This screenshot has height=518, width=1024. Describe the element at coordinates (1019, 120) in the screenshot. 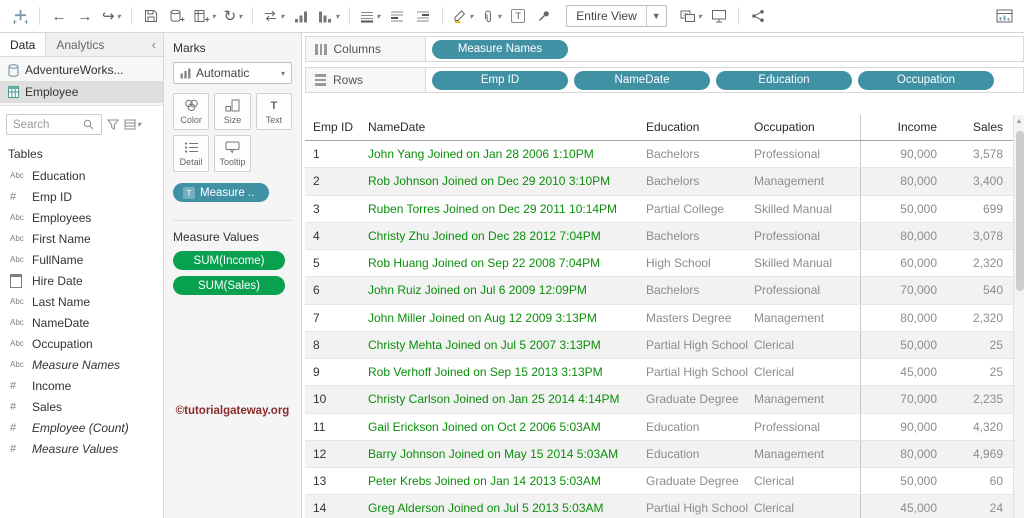

I see `scroll-up-icon: ▲` at that location.